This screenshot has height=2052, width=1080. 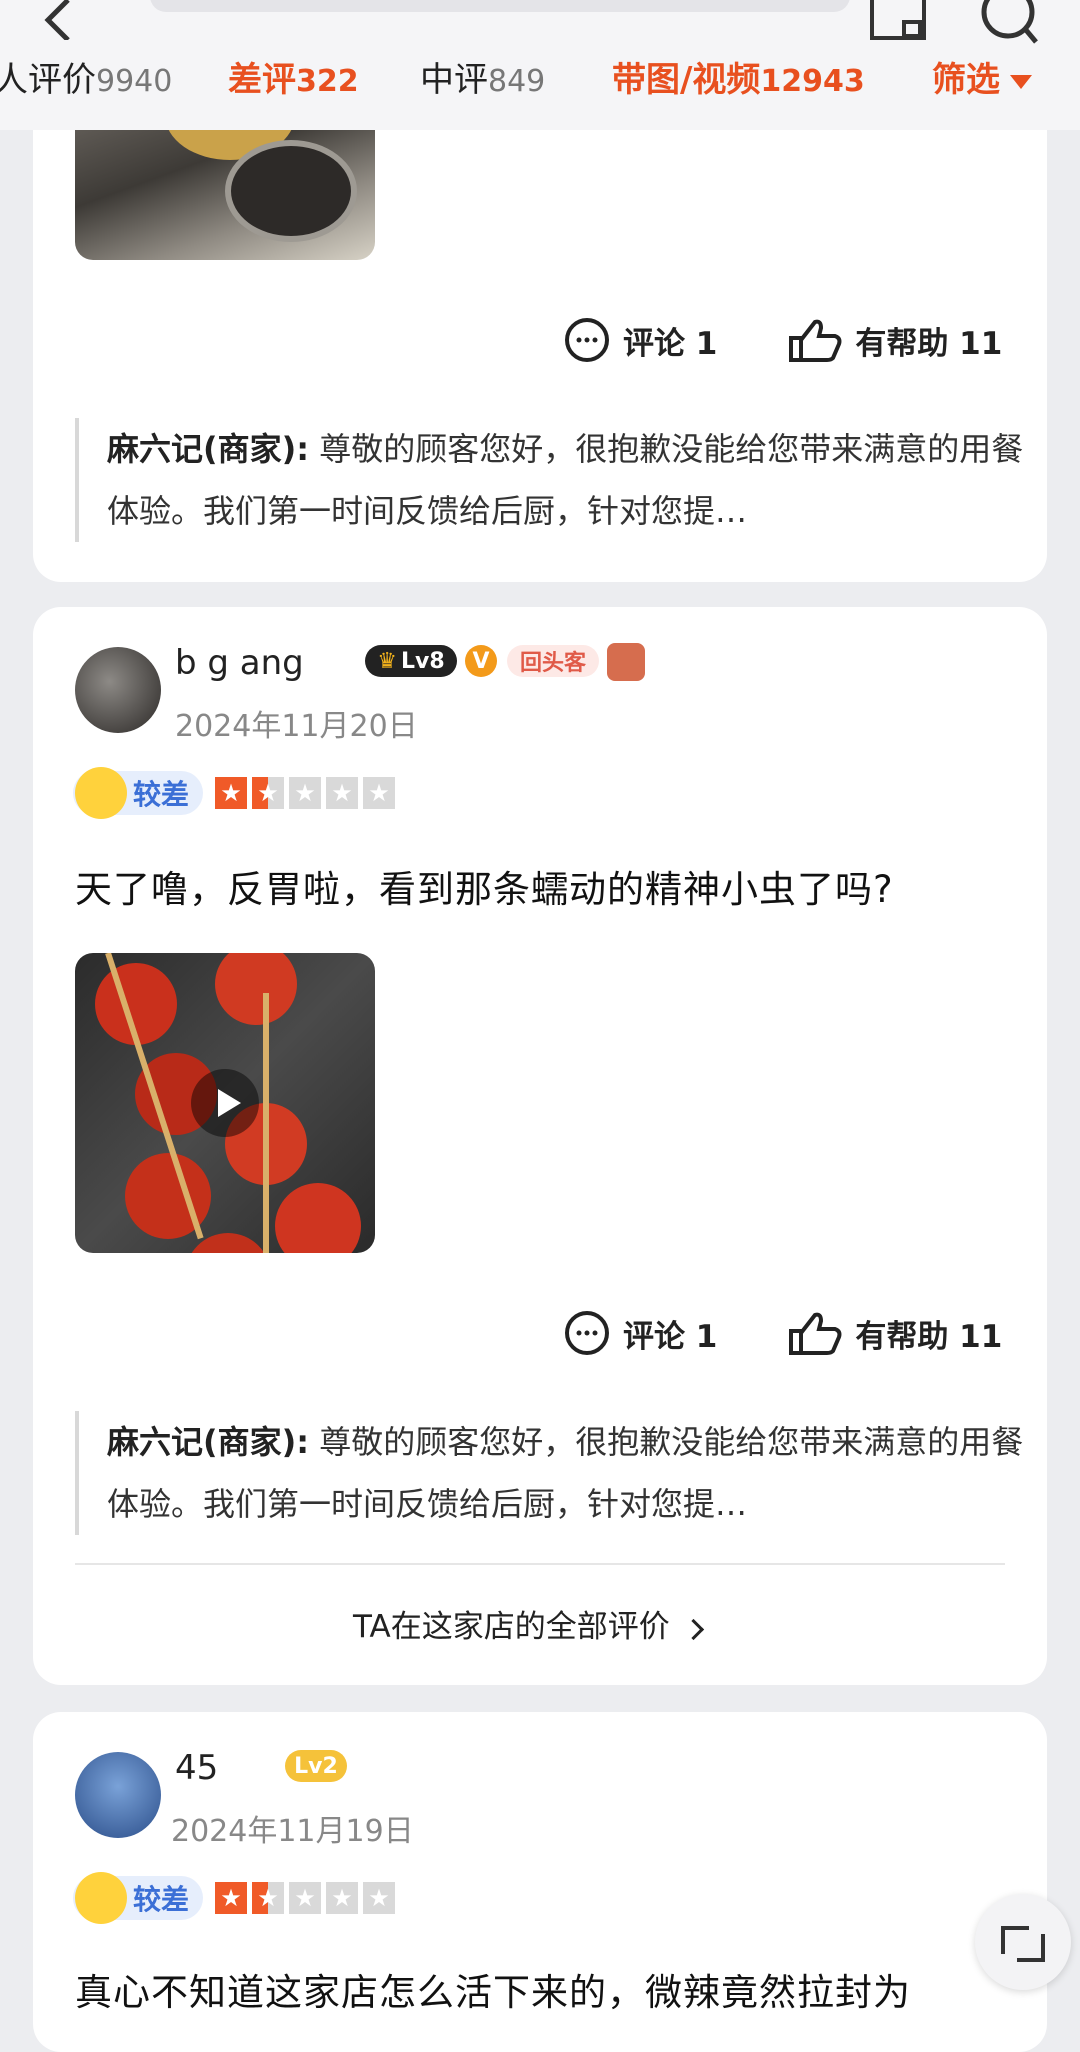 What do you see at coordinates (387, 661) in the screenshot?
I see `crown-icon: ♛` at bounding box center [387, 661].